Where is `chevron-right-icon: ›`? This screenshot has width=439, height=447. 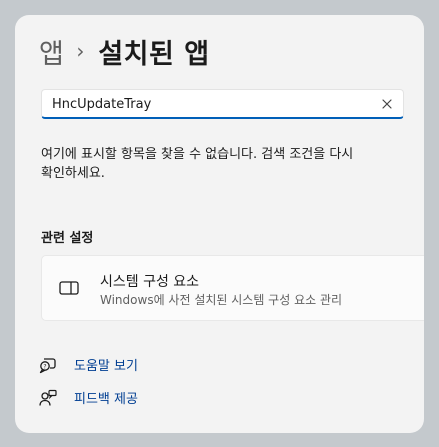
chevron-right-icon: › is located at coordinates (80, 51).